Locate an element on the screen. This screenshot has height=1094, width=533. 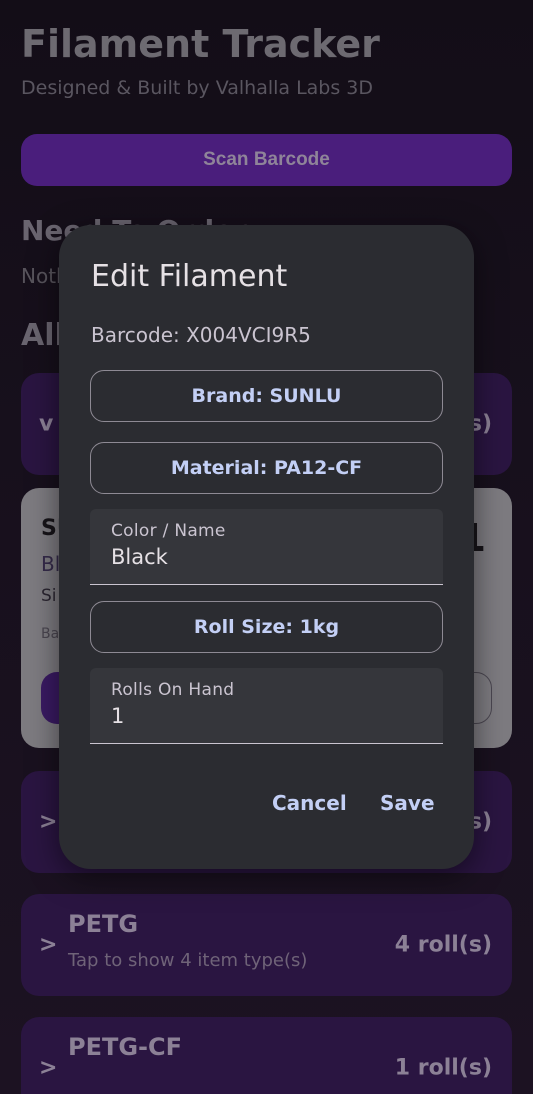
rolls-on-hand-field: Rolls On Hand is located at coordinates (266, 706).